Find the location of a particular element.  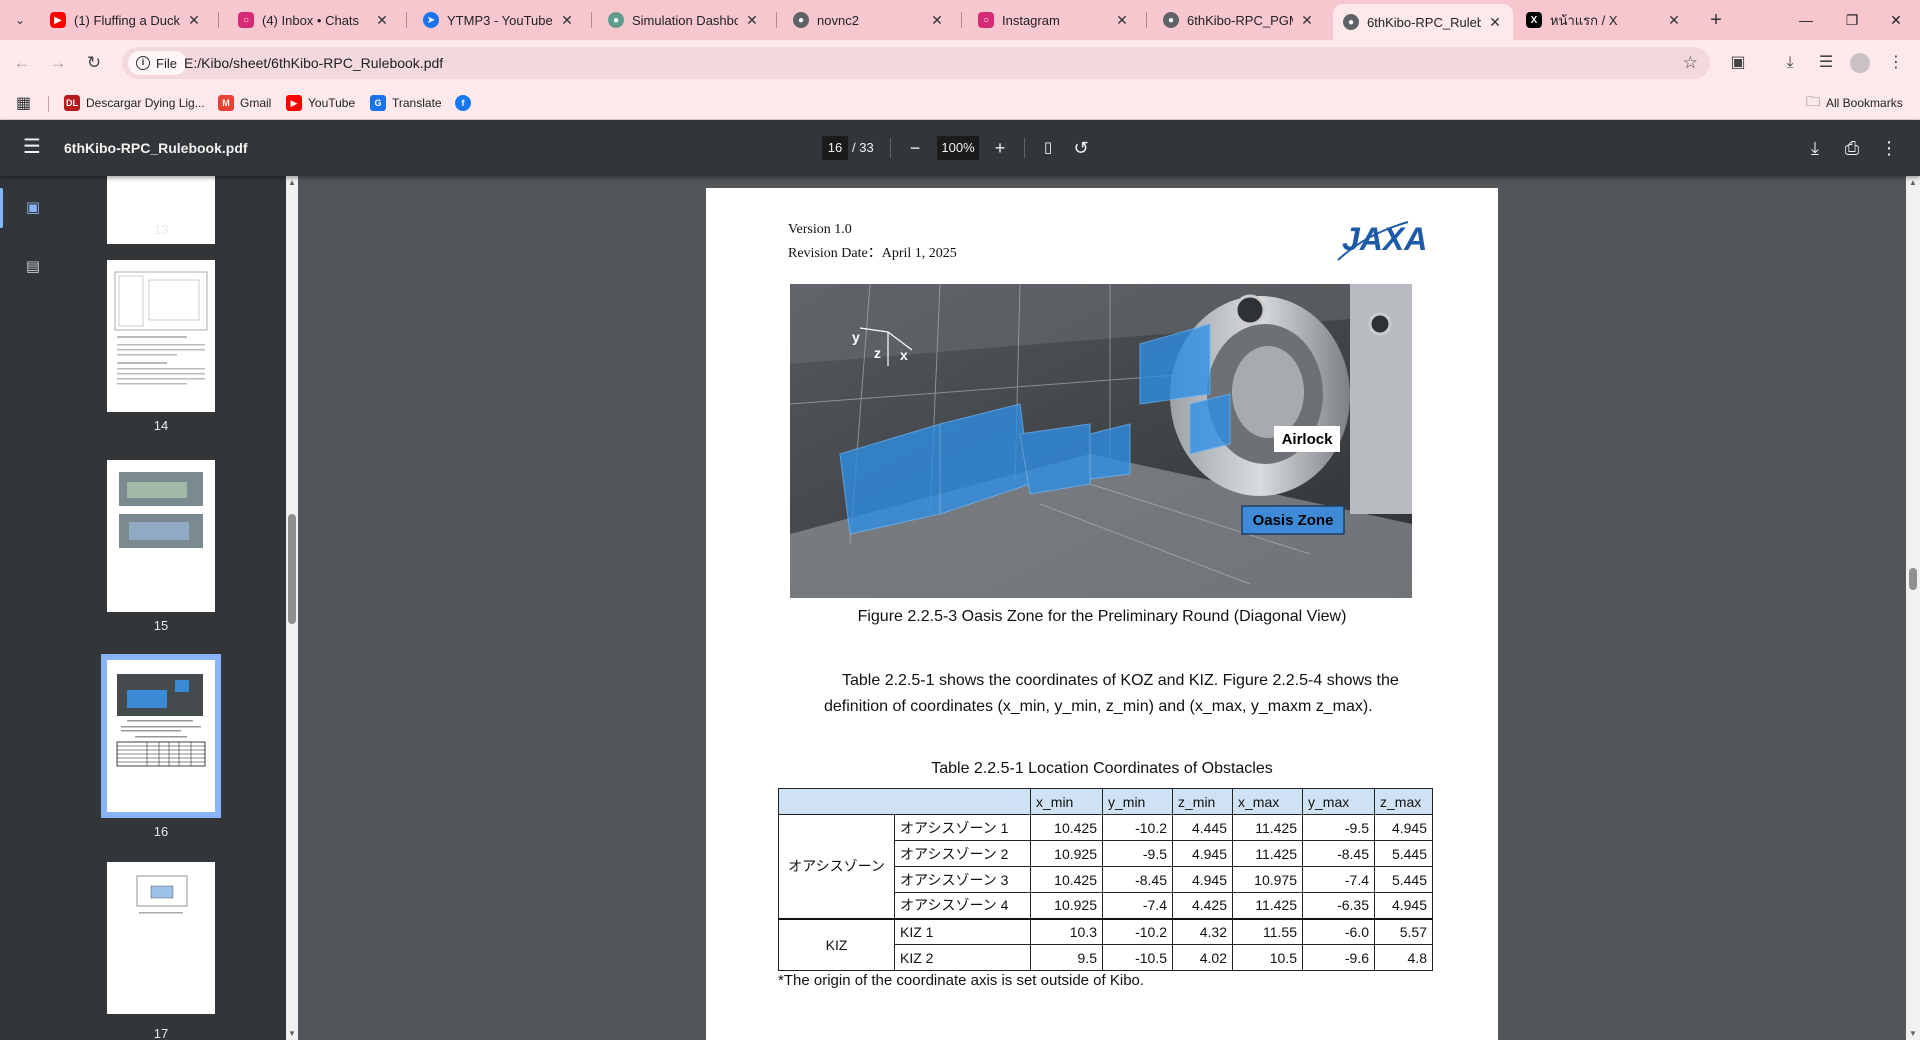

apps-button: ▦ is located at coordinates (23, 103).